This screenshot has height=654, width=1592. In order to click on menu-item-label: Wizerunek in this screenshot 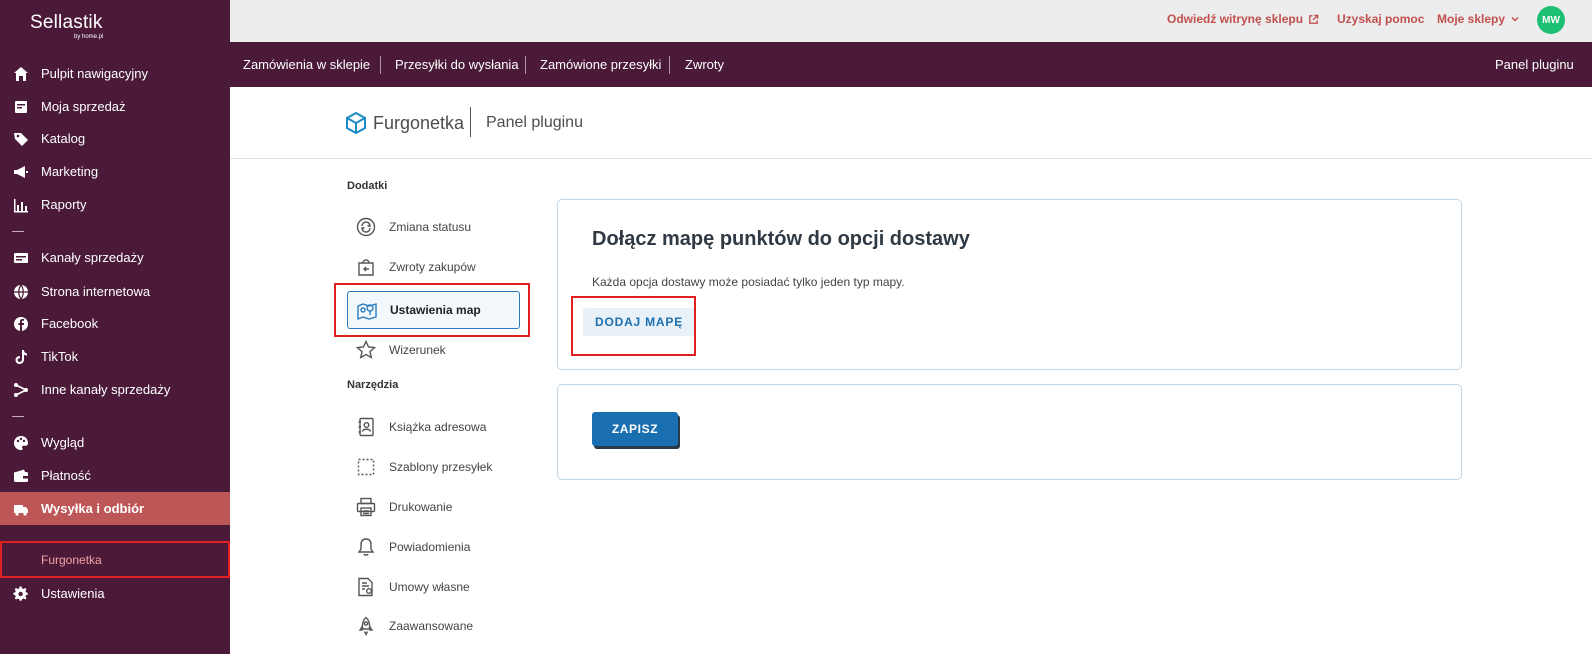, I will do `click(417, 350)`.